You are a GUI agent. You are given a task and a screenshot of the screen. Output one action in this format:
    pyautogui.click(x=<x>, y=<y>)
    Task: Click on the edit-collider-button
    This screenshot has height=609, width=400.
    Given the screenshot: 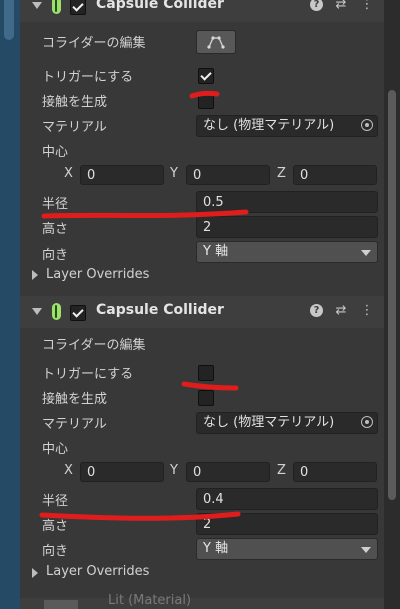 What is the action you would take?
    pyautogui.click(x=216, y=42)
    